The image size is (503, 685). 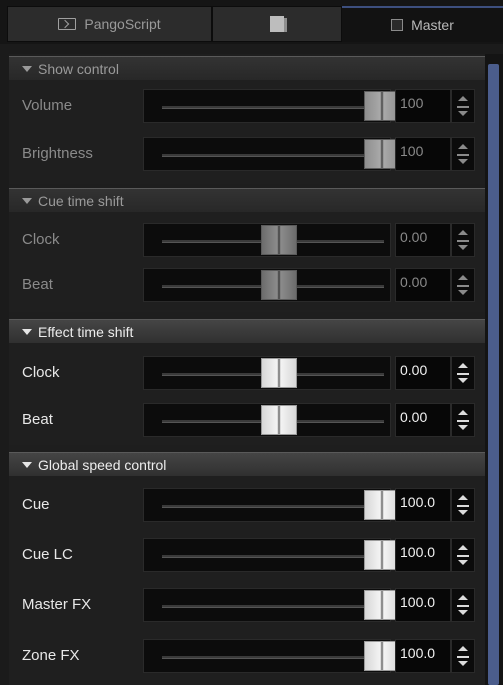 What do you see at coordinates (271, 154) in the screenshot?
I see `slider-brightness` at bounding box center [271, 154].